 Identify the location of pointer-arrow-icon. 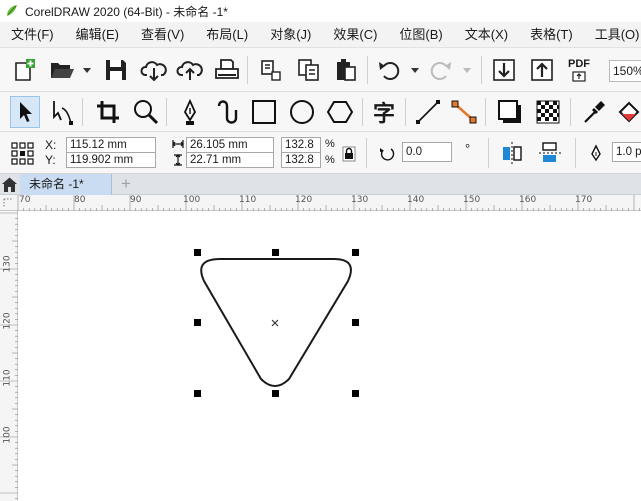
(26, 112).